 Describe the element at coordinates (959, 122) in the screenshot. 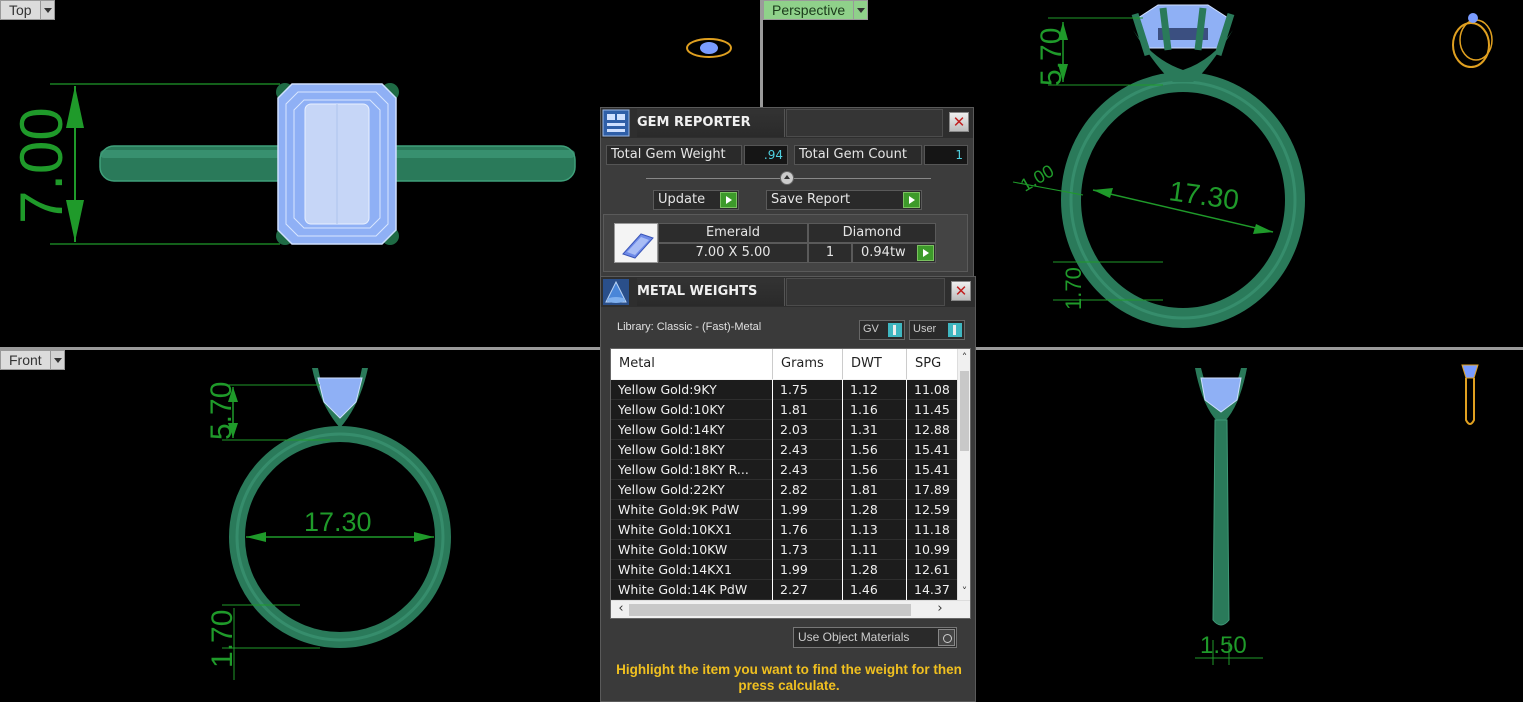

I see `gem-reporter-close-icon: ✕` at that location.